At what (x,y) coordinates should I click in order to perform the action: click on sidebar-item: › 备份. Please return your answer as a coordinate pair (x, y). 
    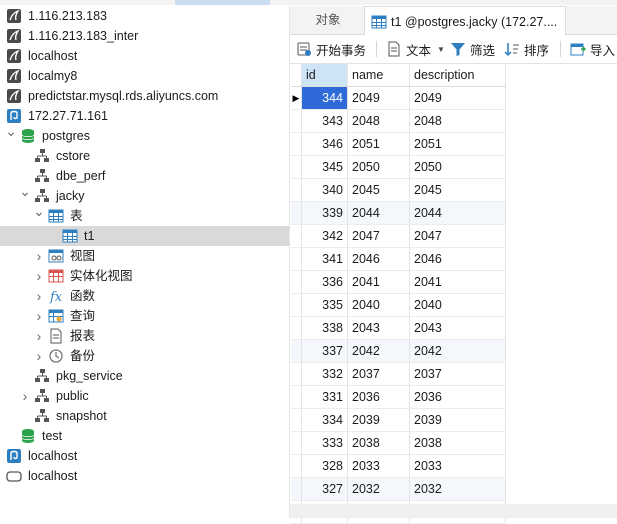
    Looking at the image, I should click on (144, 356).